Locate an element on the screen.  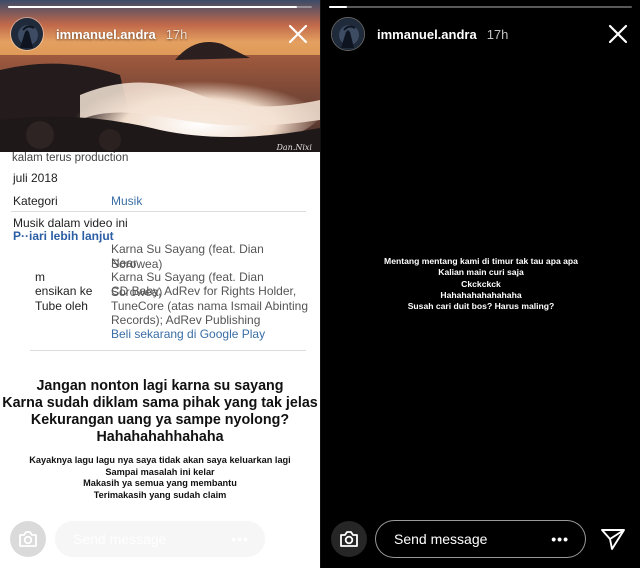
story-text-line: Kalian main curi saja is located at coordinates (481, 272).